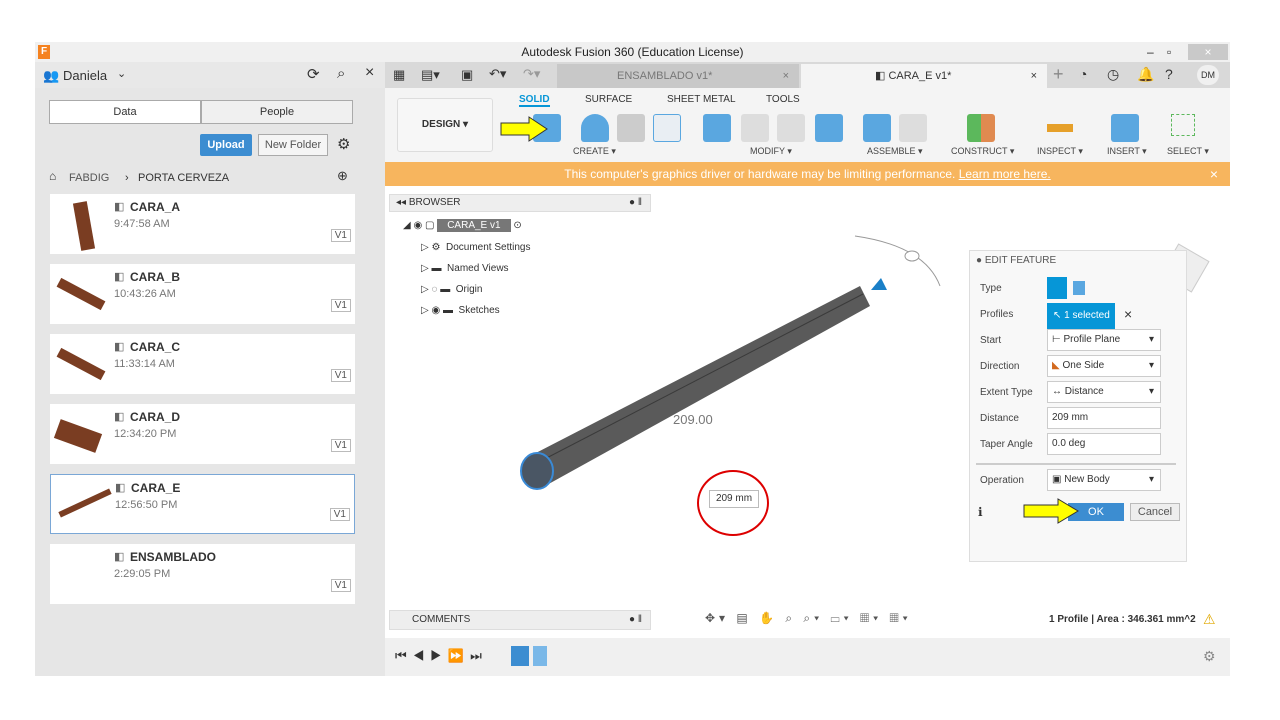 This screenshot has width=1280, height=720. What do you see at coordinates (1104, 392) in the screenshot?
I see `extent-type-dropdown: ↔ Distance ▾` at bounding box center [1104, 392].